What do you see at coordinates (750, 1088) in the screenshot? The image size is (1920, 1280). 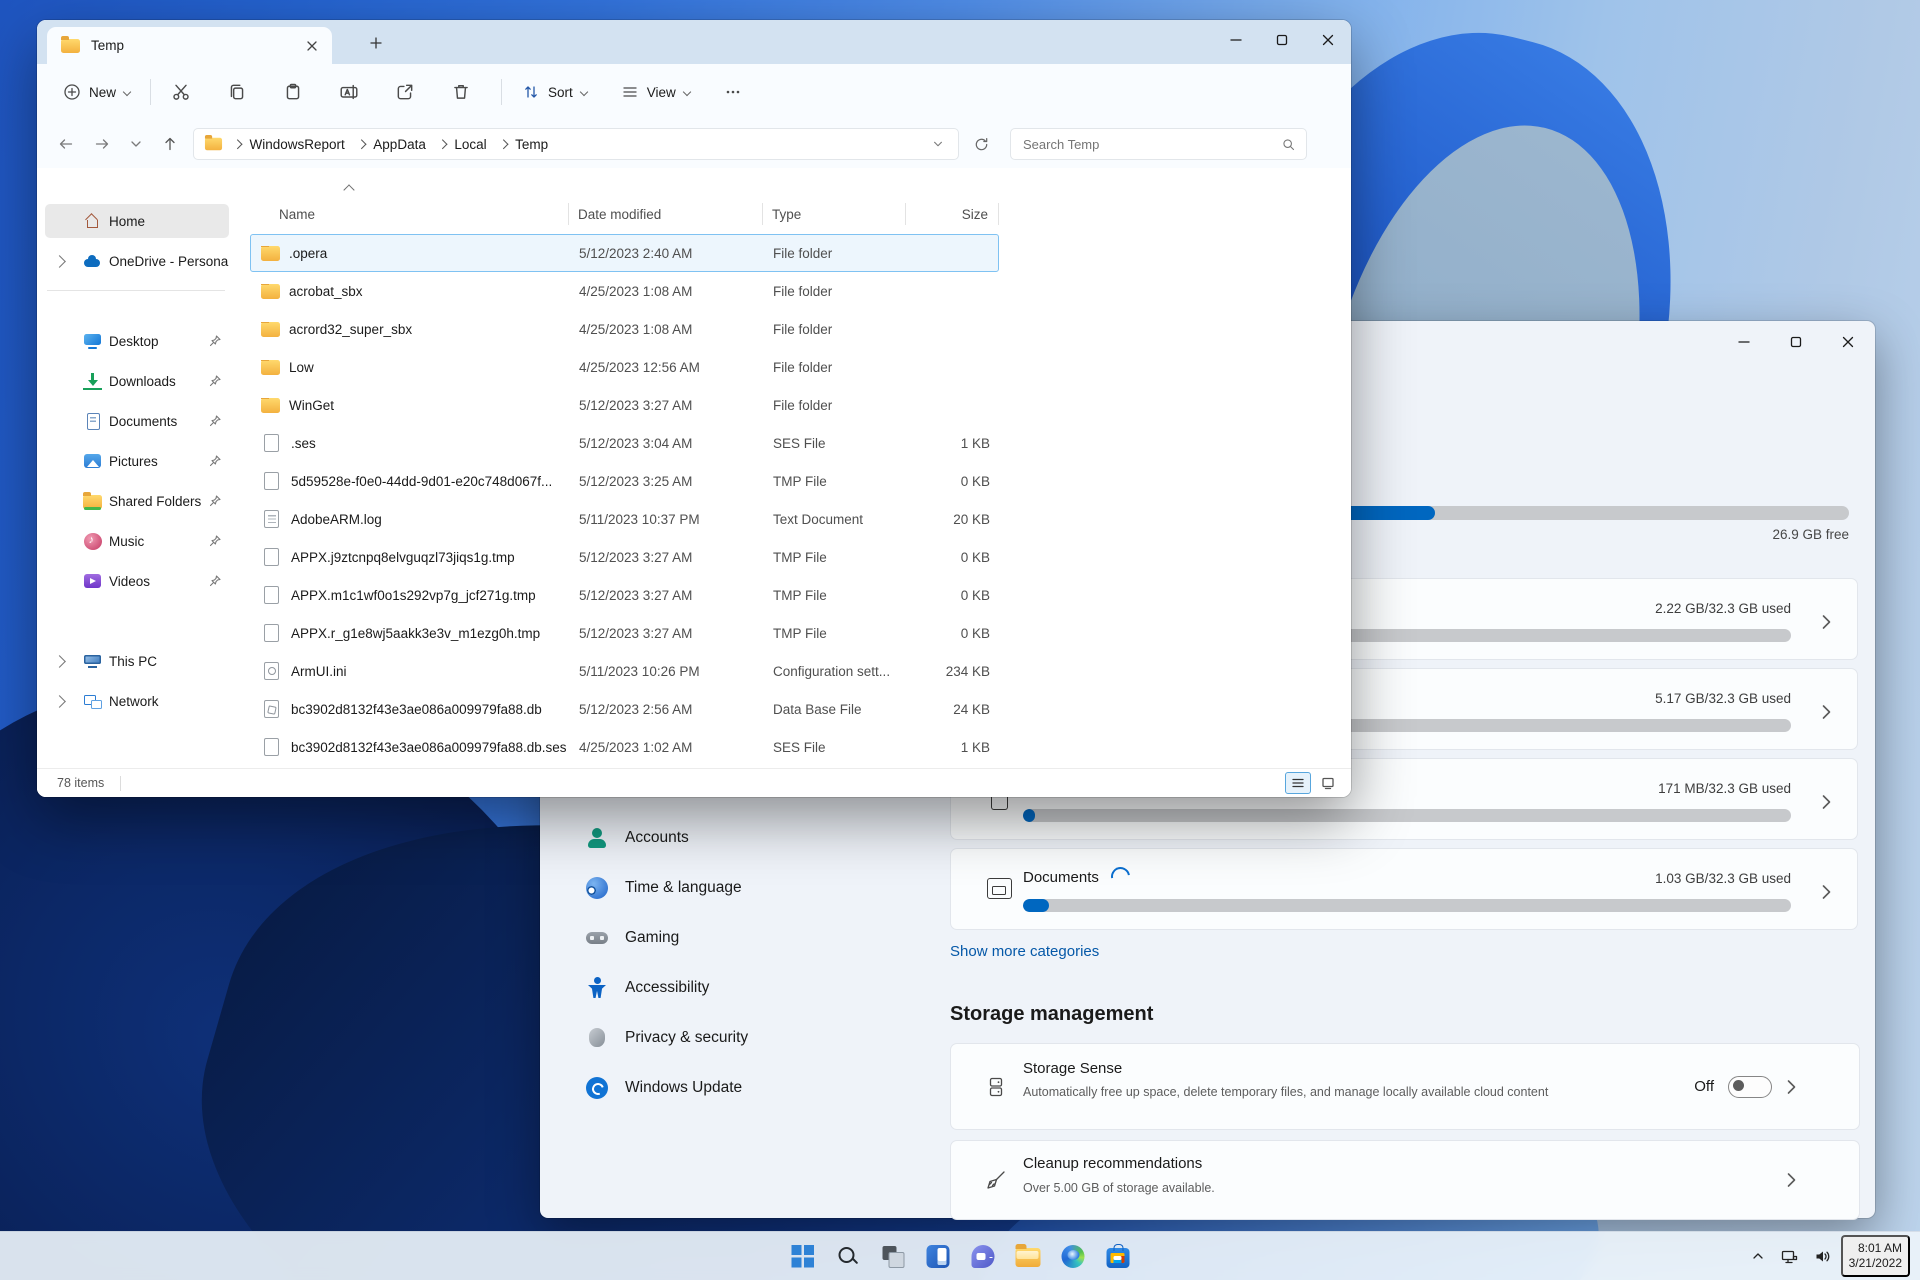 I see `settings-nav-item: Windows Update` at bounding box center [750, 1088].